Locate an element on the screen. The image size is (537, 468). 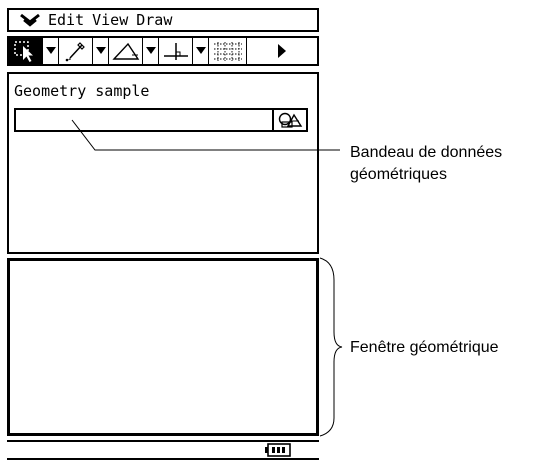
pencil-icon is located at coordinates (75, 52).